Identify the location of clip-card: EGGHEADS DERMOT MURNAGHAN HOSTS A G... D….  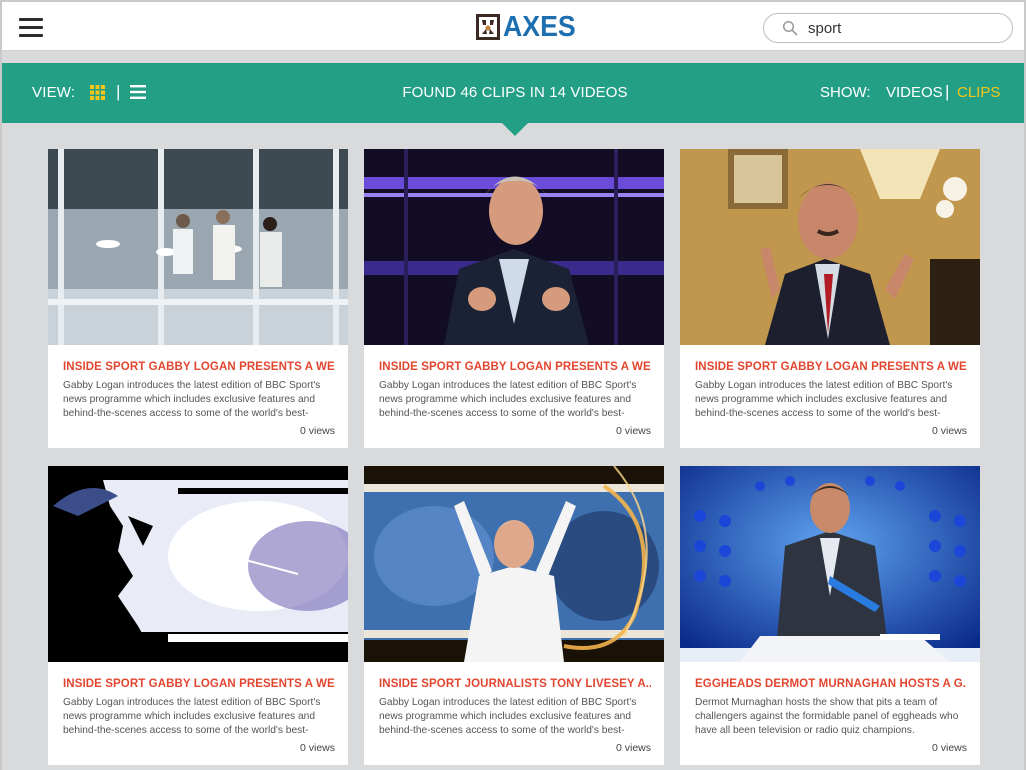
(830, 615).